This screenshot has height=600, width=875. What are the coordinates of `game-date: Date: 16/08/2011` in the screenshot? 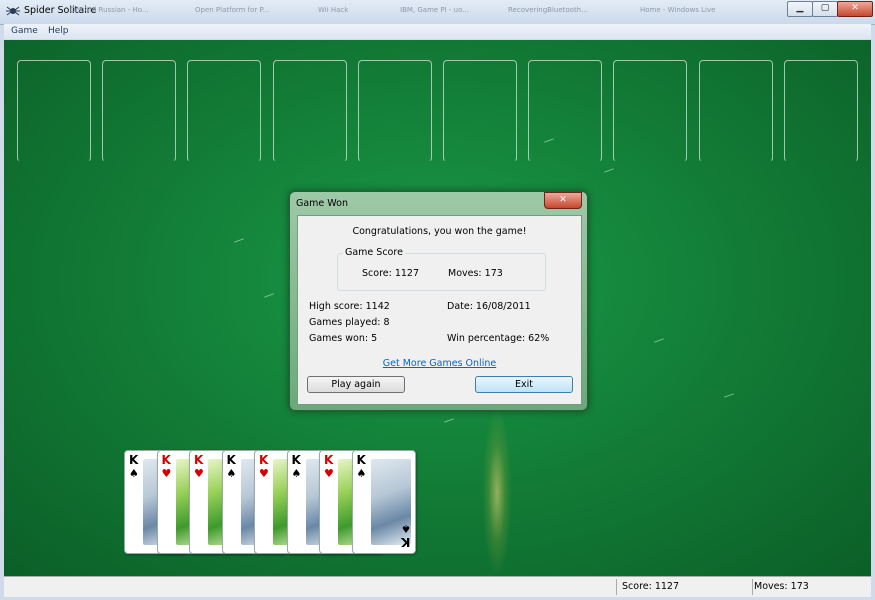 It's located at (489, 306).